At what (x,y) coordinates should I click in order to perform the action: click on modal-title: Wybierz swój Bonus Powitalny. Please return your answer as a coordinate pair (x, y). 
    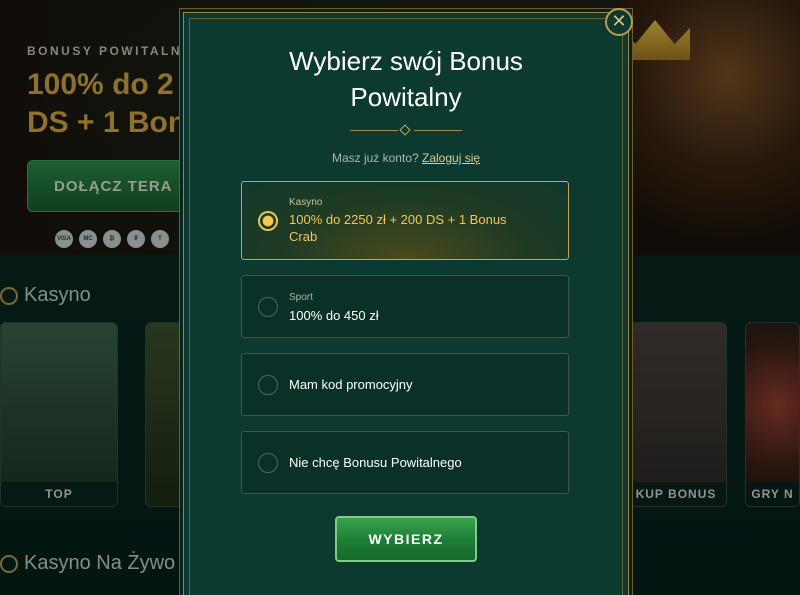
    Looking at the image, I should click on (406, 79).